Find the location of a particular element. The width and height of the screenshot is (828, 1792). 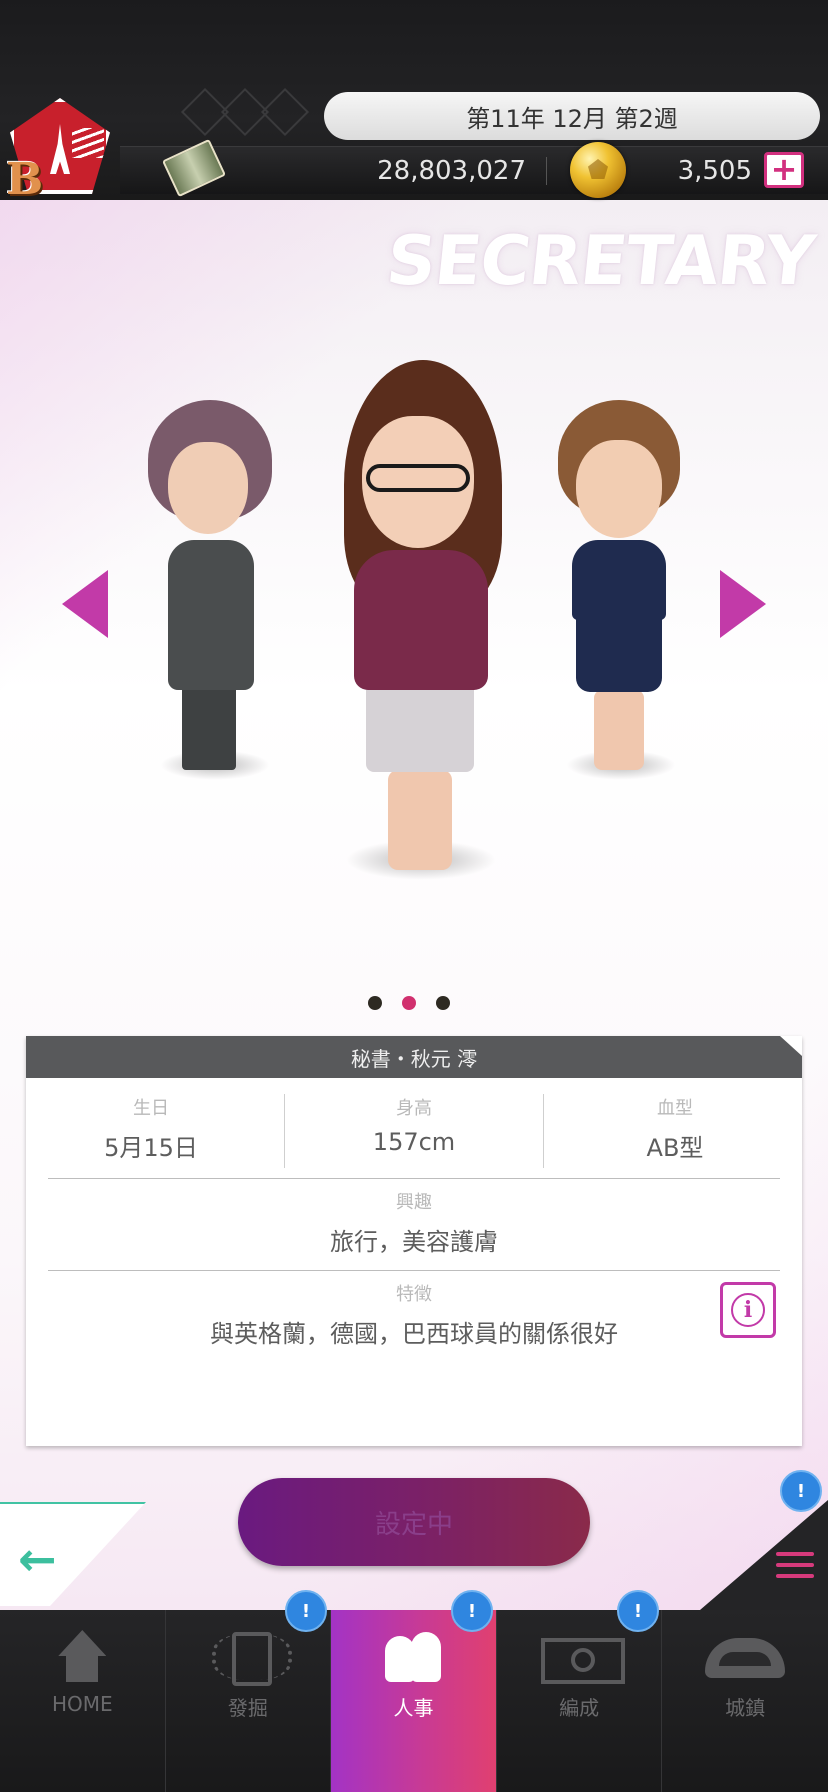

nav-formation: 編成 is located at coordinates (580, 1701).